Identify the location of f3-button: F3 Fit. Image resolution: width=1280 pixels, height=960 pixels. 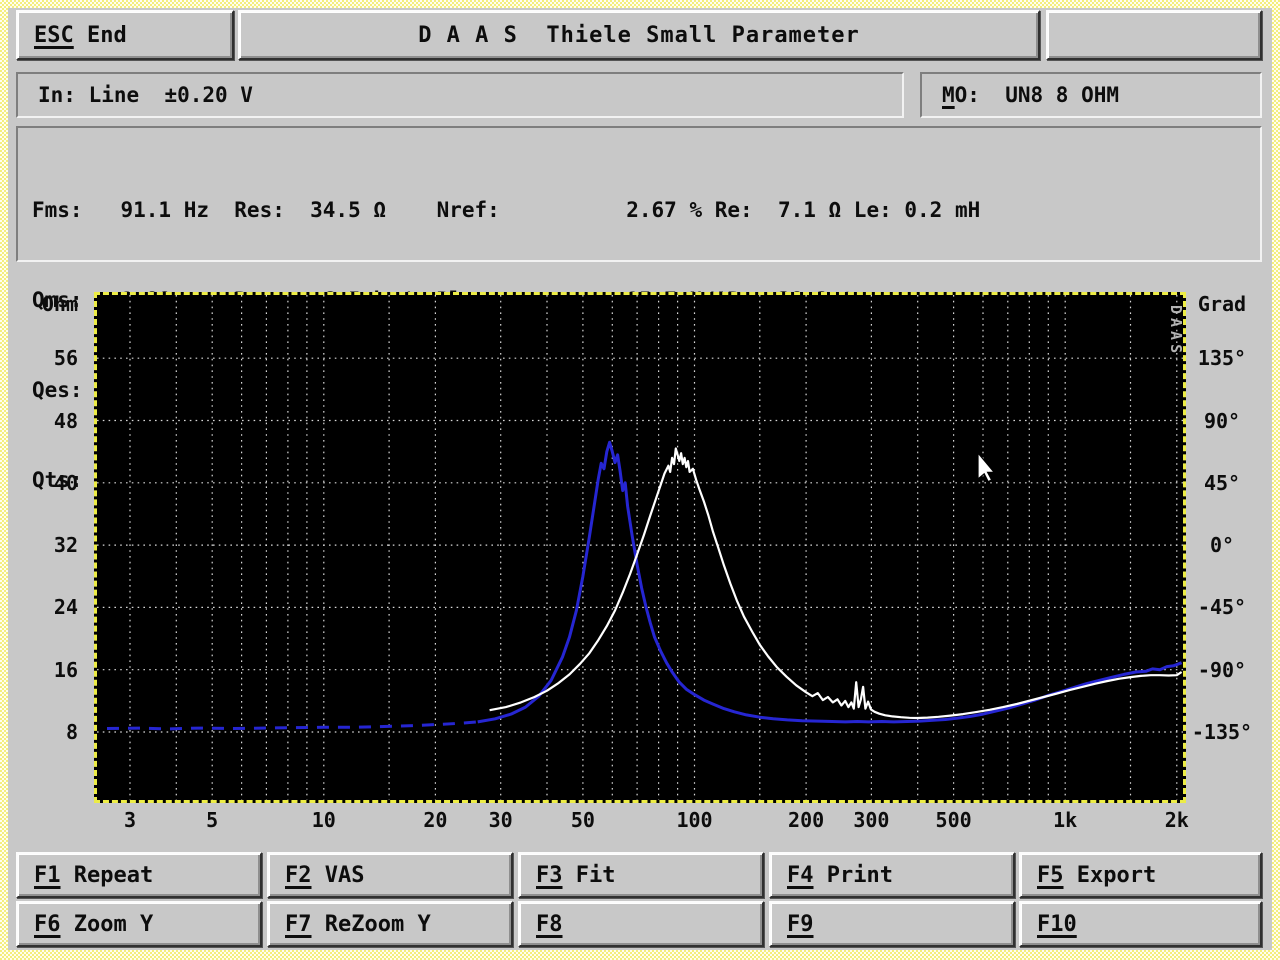
(641, 875).